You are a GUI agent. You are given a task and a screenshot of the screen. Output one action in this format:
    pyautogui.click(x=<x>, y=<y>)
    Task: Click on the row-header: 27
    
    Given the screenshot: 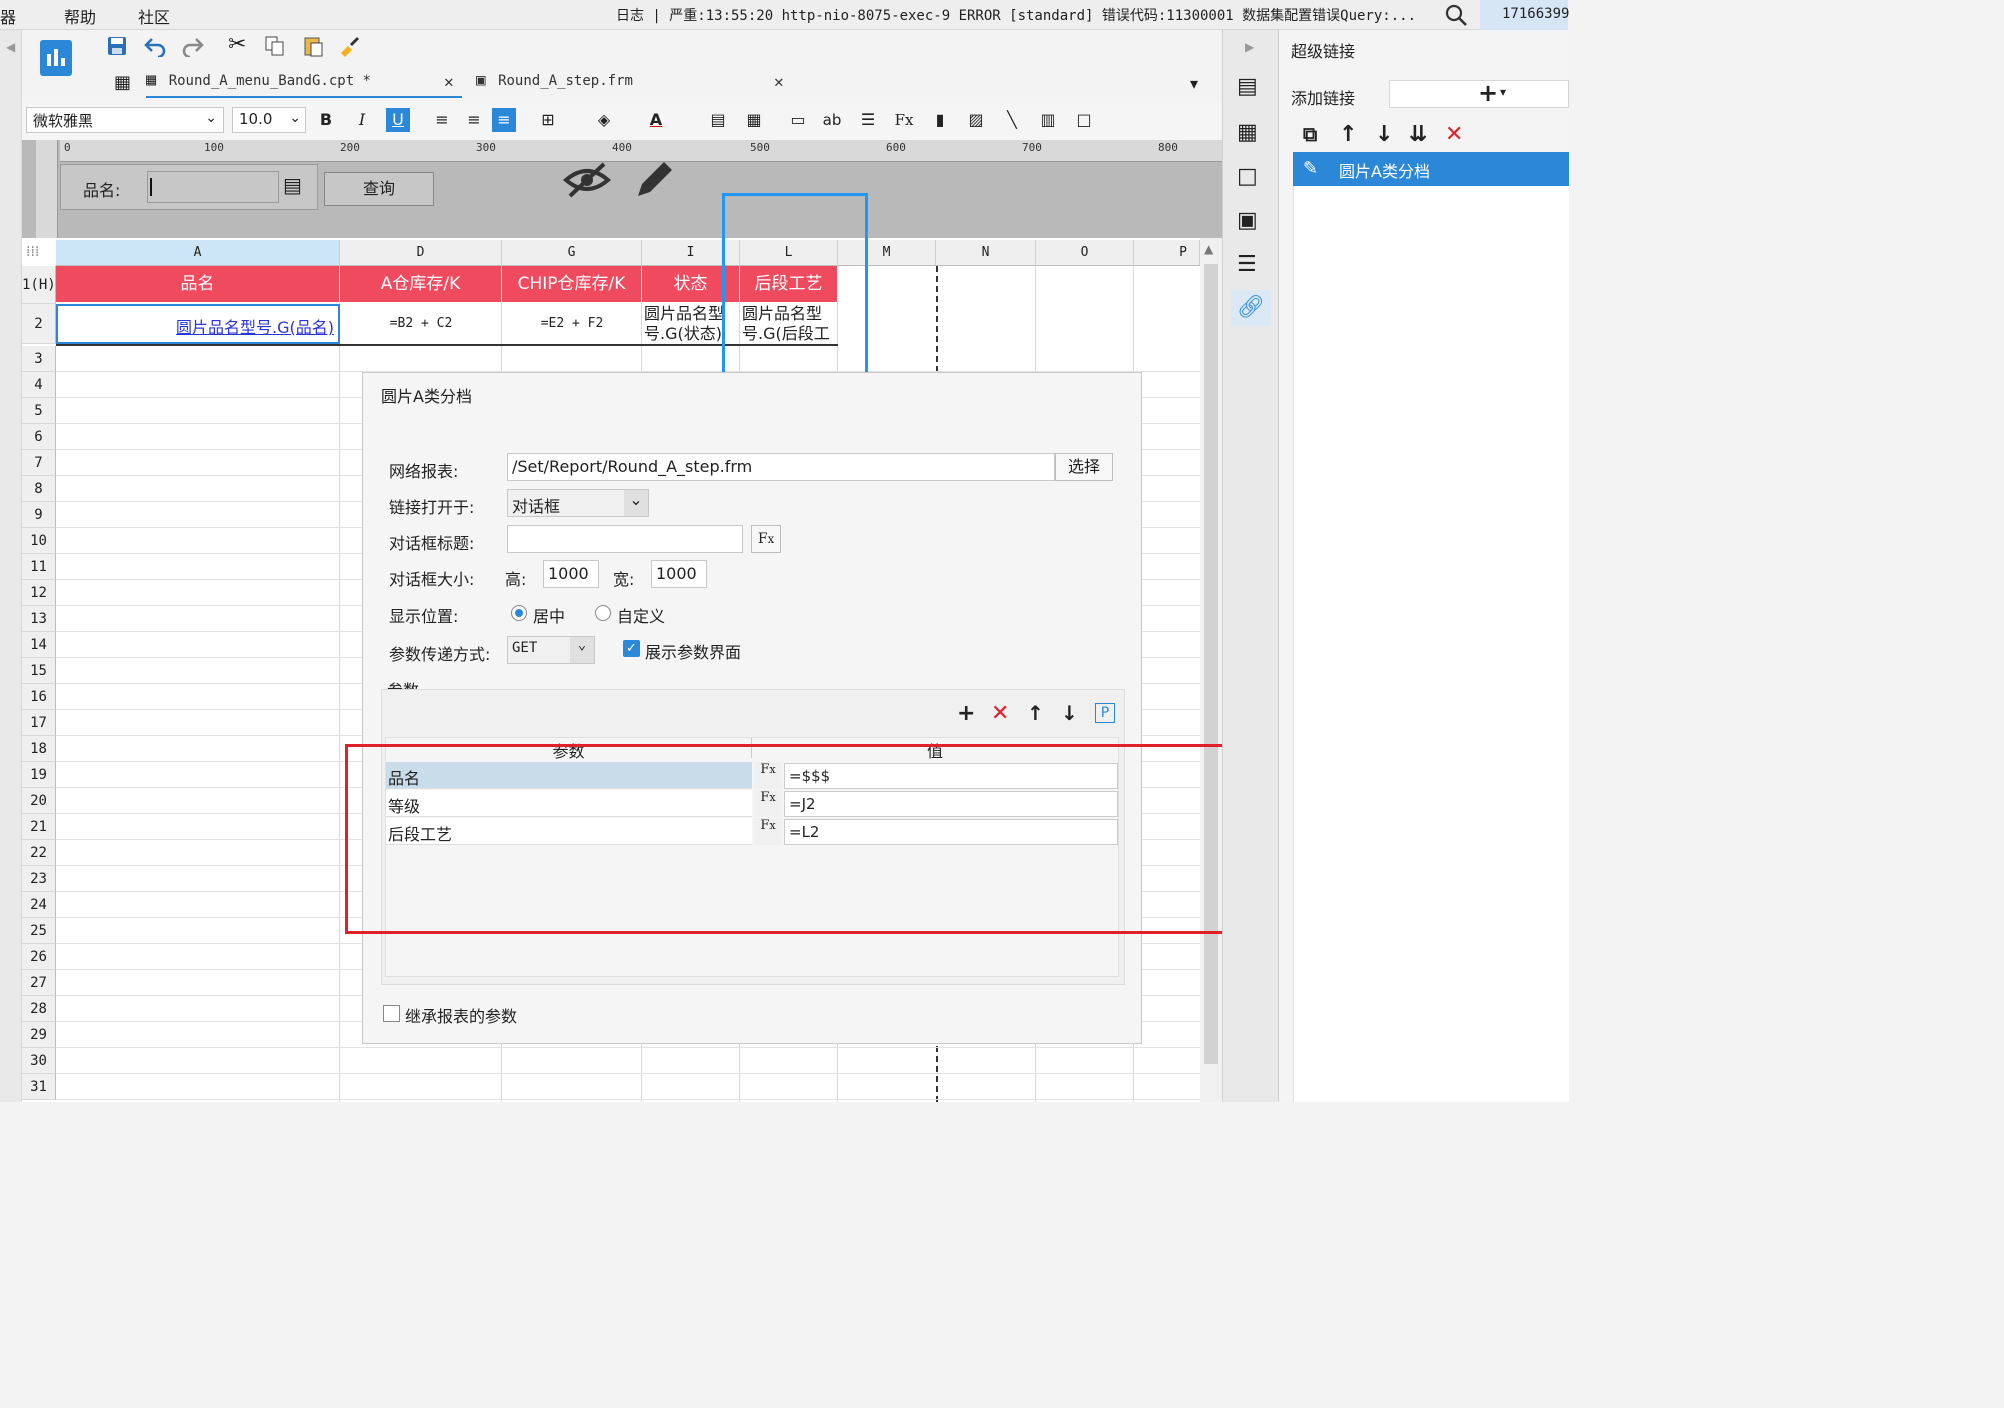 What is the action you would take?
    pyautogui.click(x=39, y=983)
    